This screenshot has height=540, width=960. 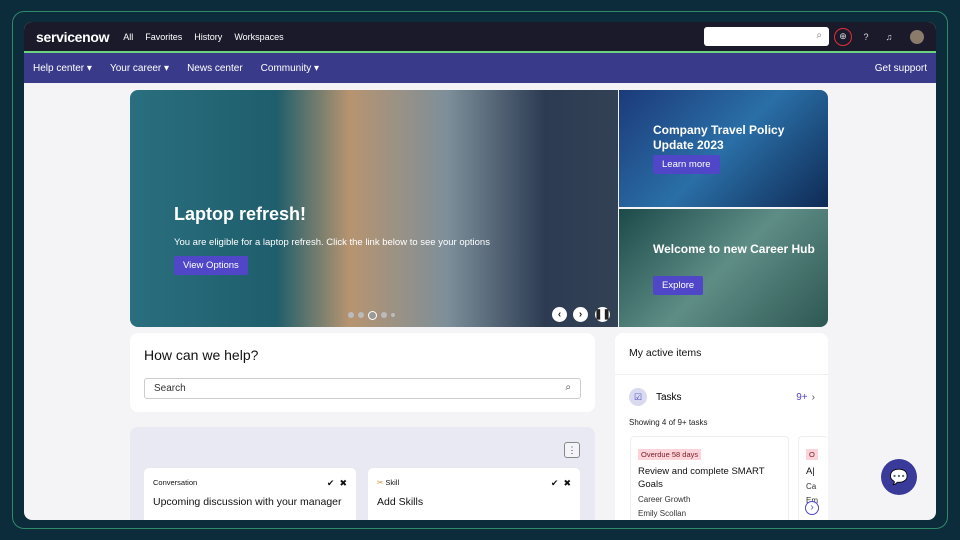 What do you see at coordinates (474, 494) in the screenshot?
I see `skill-card: ✂ Skill ✔ ✖ Add Skills` at bounding box center [474, 494].